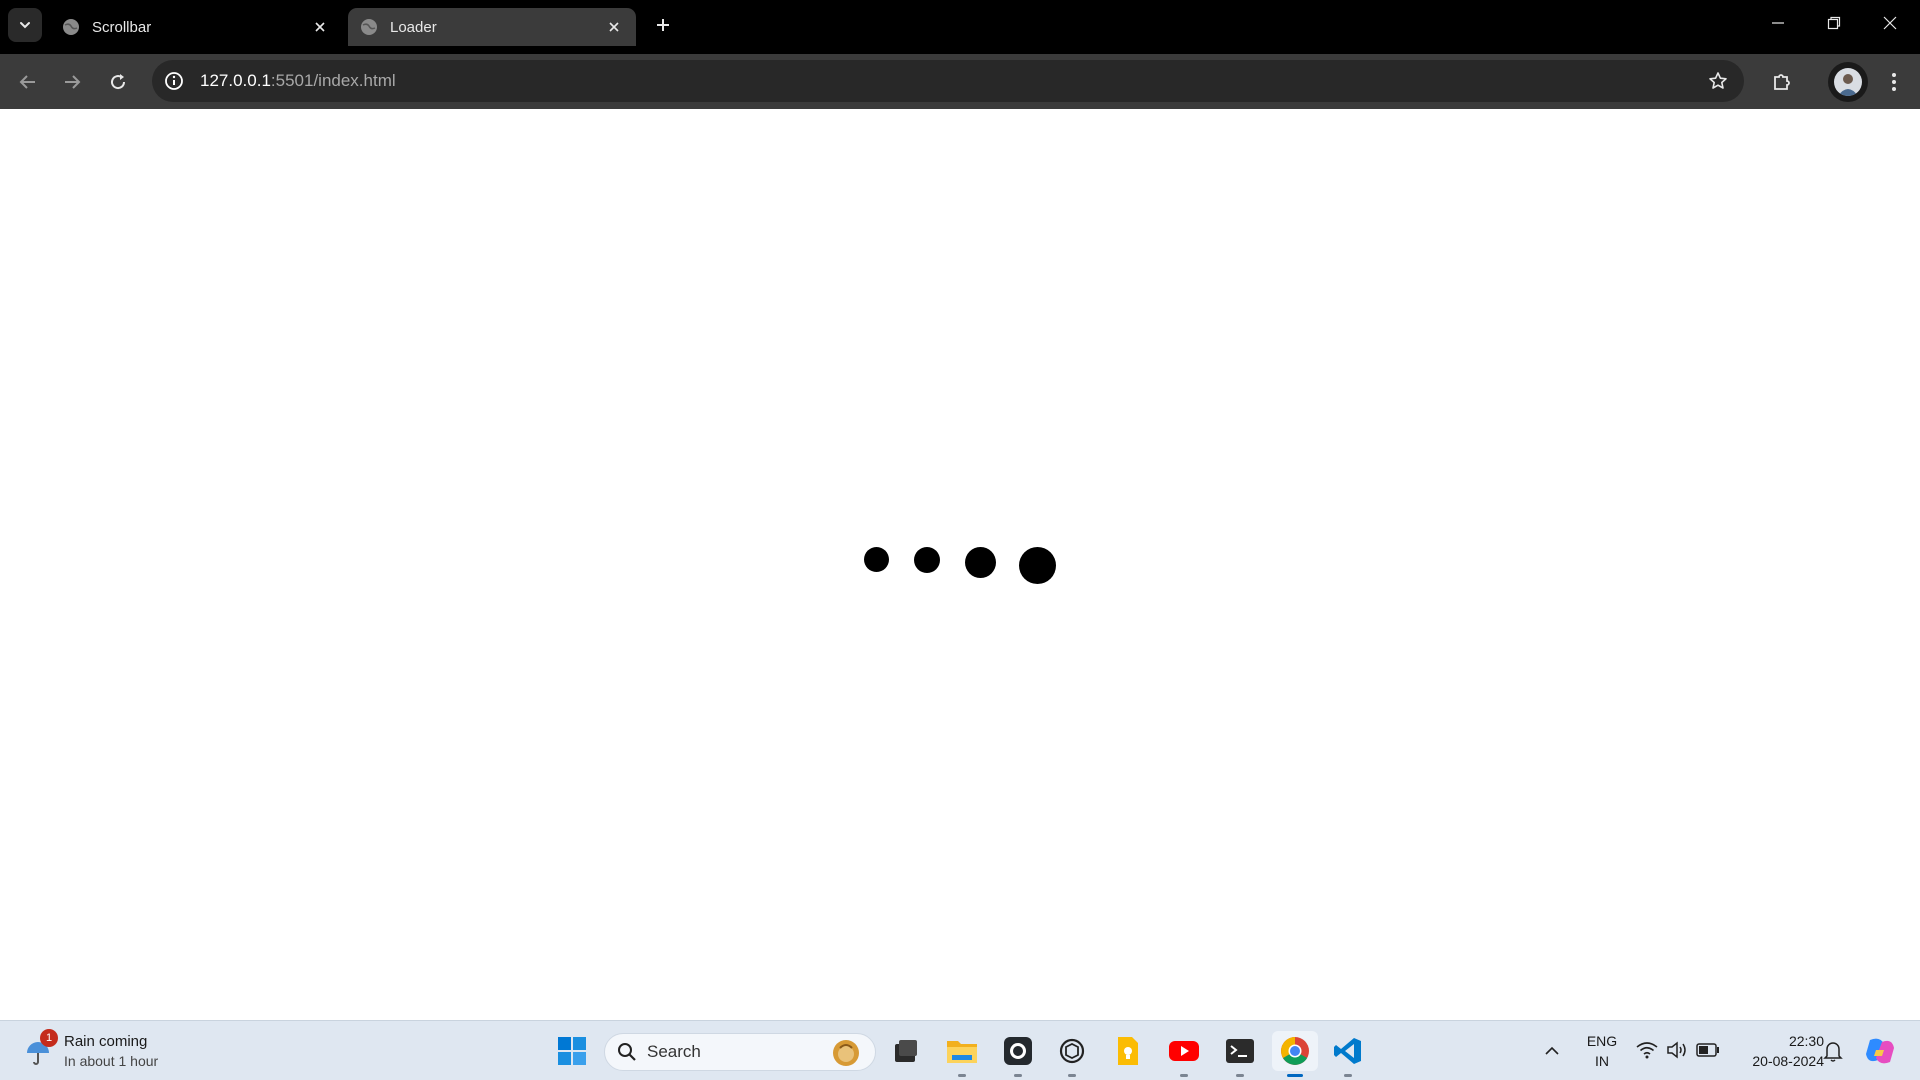 This screenshot has width=1920, height=1080. Describe the element at coordinates (1676, 1050) in the screenshot. I see `volume-icon` at that location.